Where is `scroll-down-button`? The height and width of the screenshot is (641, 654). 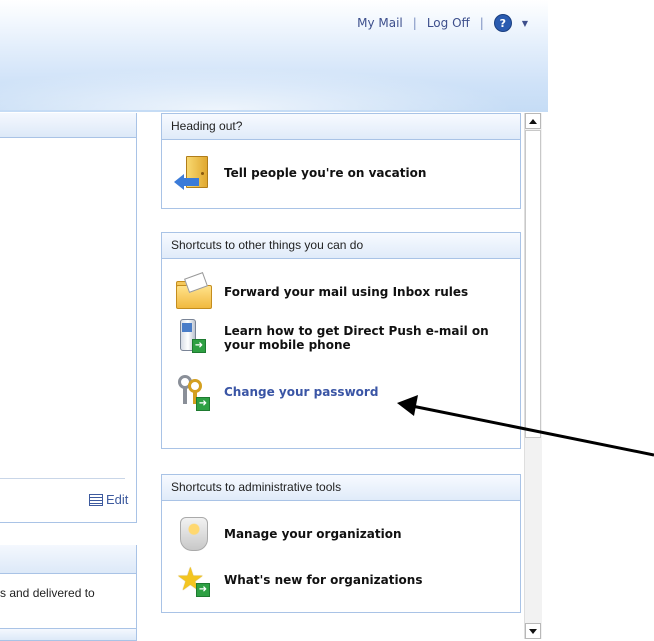
scroll-down-button is located at coordinates (533, 631).